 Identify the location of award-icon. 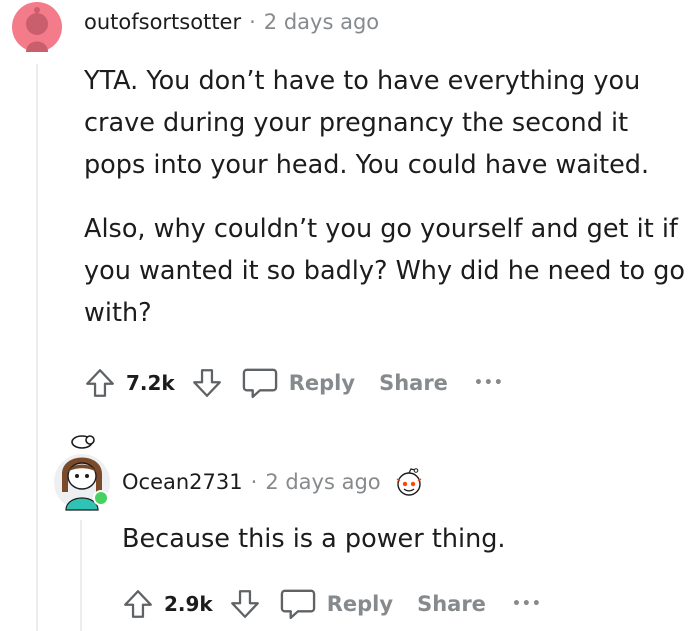
(409, 482).